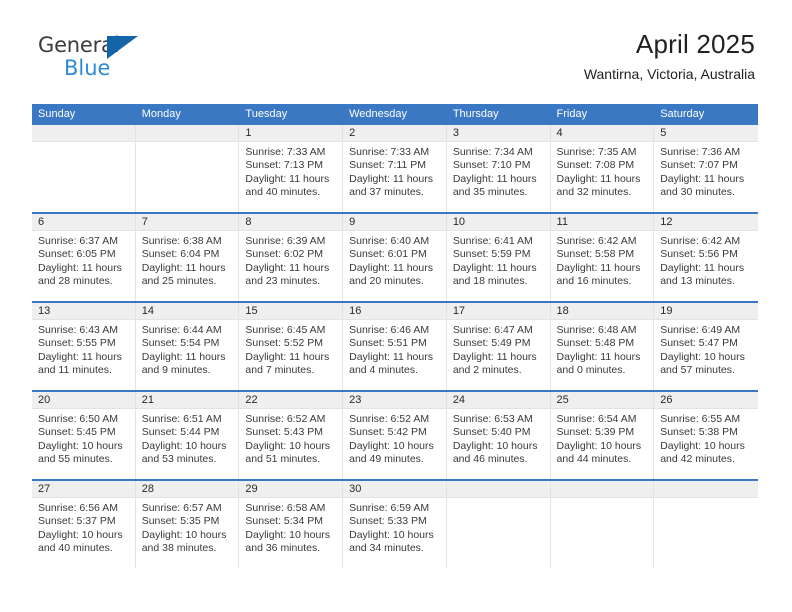 Image resolution: width=792 pixels, height=612 pixels. I want to click on sunset-text: Sunset: 5:47 PM, so click(699, 343).